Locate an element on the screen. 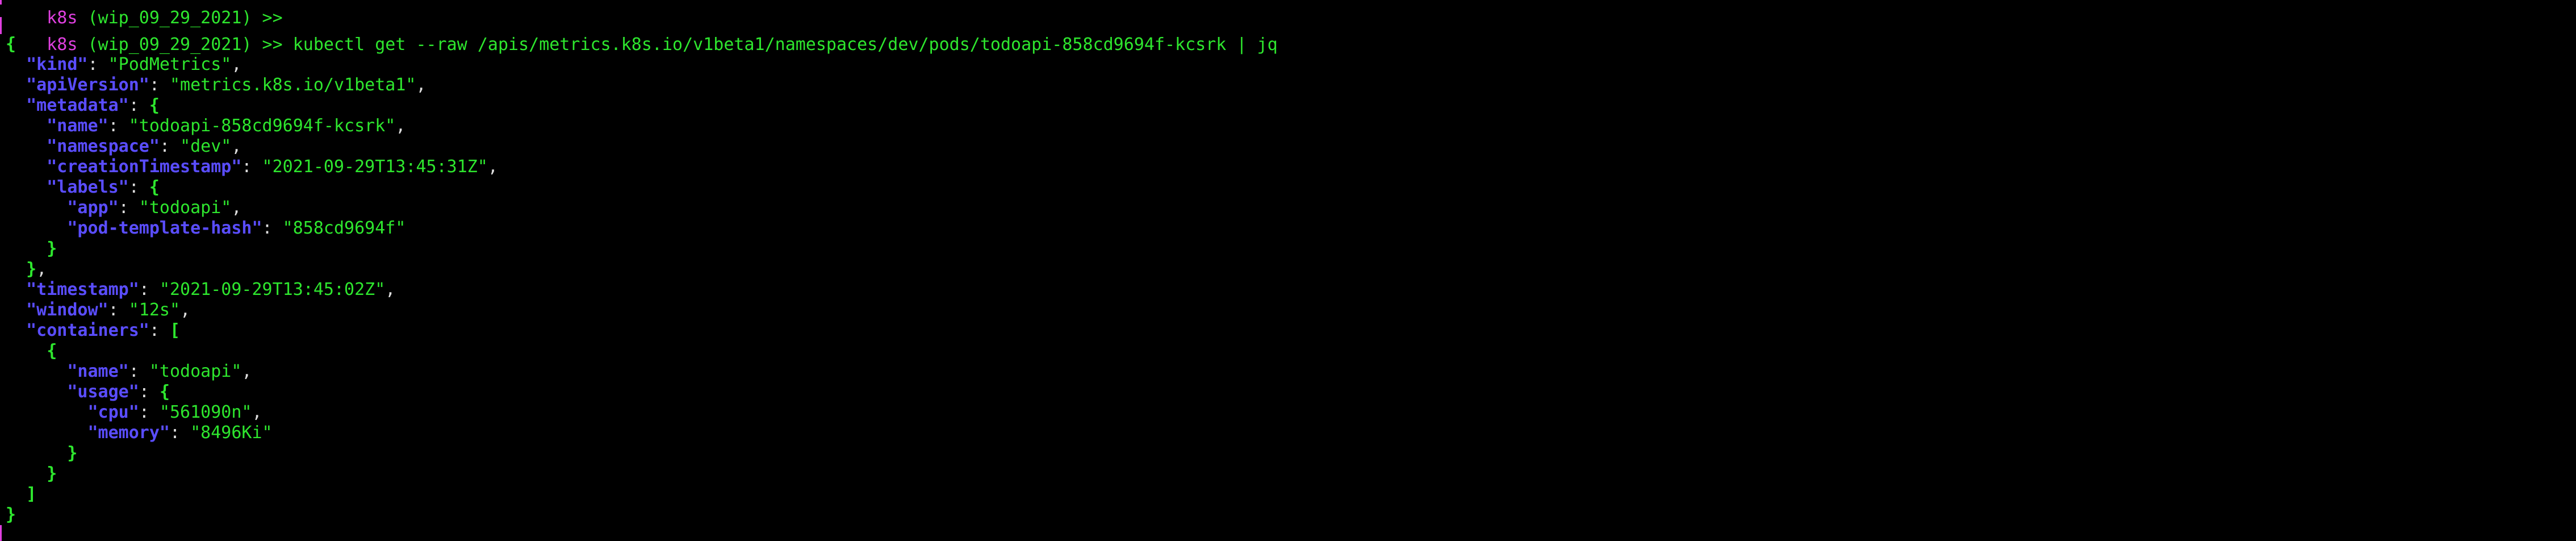  json-line: "usage": { is located at coordinates (118, 392).